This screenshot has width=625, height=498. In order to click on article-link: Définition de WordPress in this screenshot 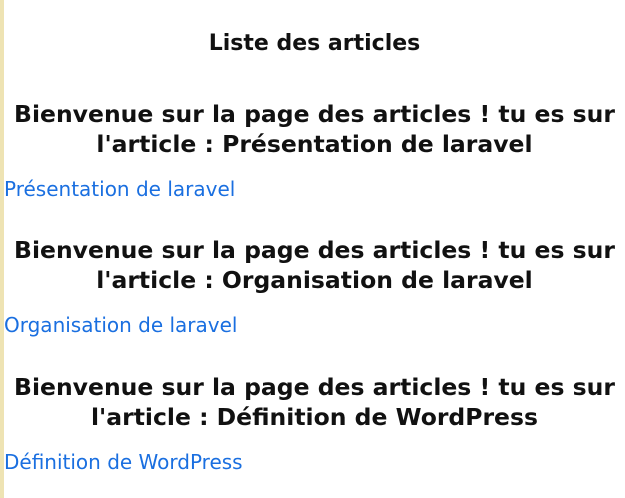, I will do `click(314, 462)`.